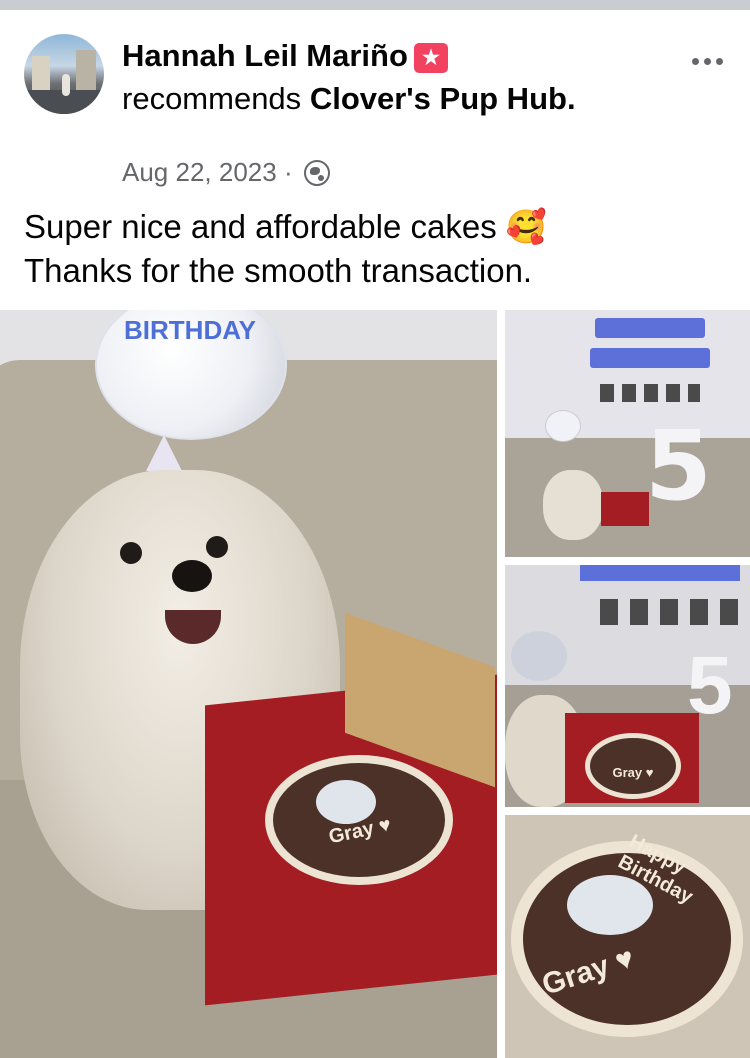 The width and height of the screenshot is (750, 1058). What do you see at coordinates (438, 98) in the screenshot?
I see `page-name-link: Clover's Pup Hub` at bounding box center [438, 98].